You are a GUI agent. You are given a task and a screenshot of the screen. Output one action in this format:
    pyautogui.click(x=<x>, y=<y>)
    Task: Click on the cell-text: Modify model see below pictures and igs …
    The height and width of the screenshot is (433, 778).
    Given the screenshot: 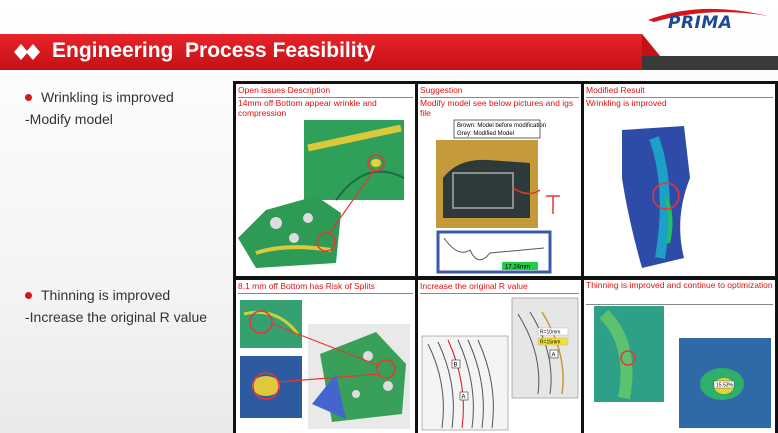 What is the action you would take?
    pyautogui.click(x=497, y=108)
    